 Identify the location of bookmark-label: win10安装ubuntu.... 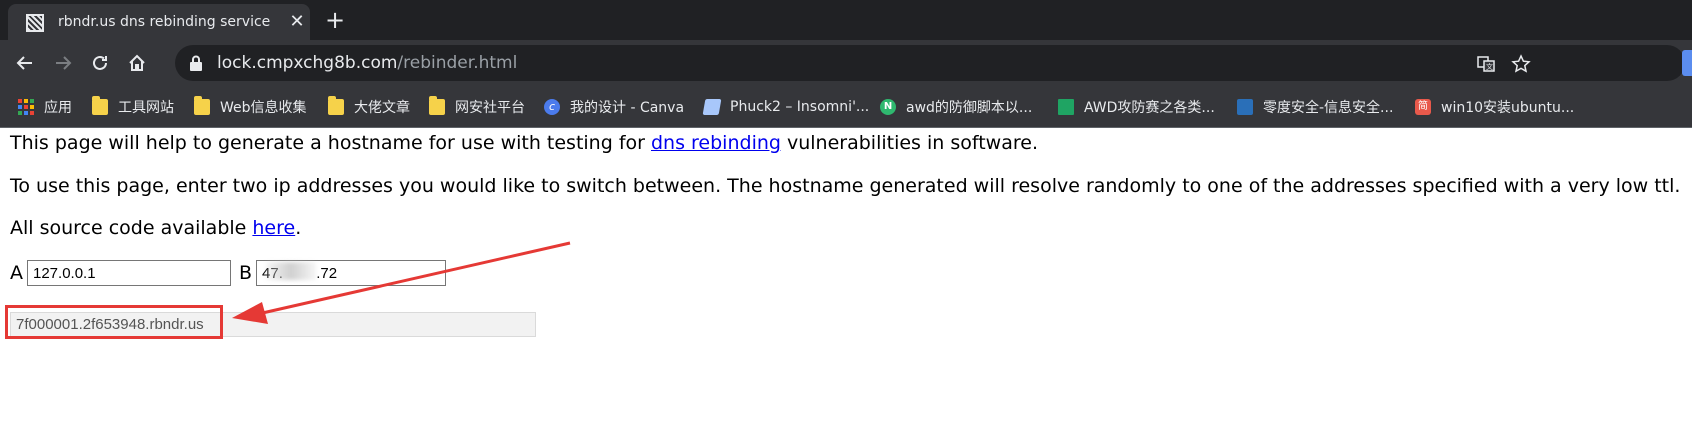
(1508, 108).